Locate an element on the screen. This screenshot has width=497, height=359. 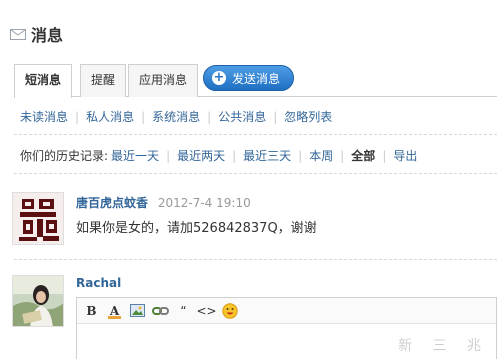
send-message-label: 发送消息 is located at coordinates (256, 78).